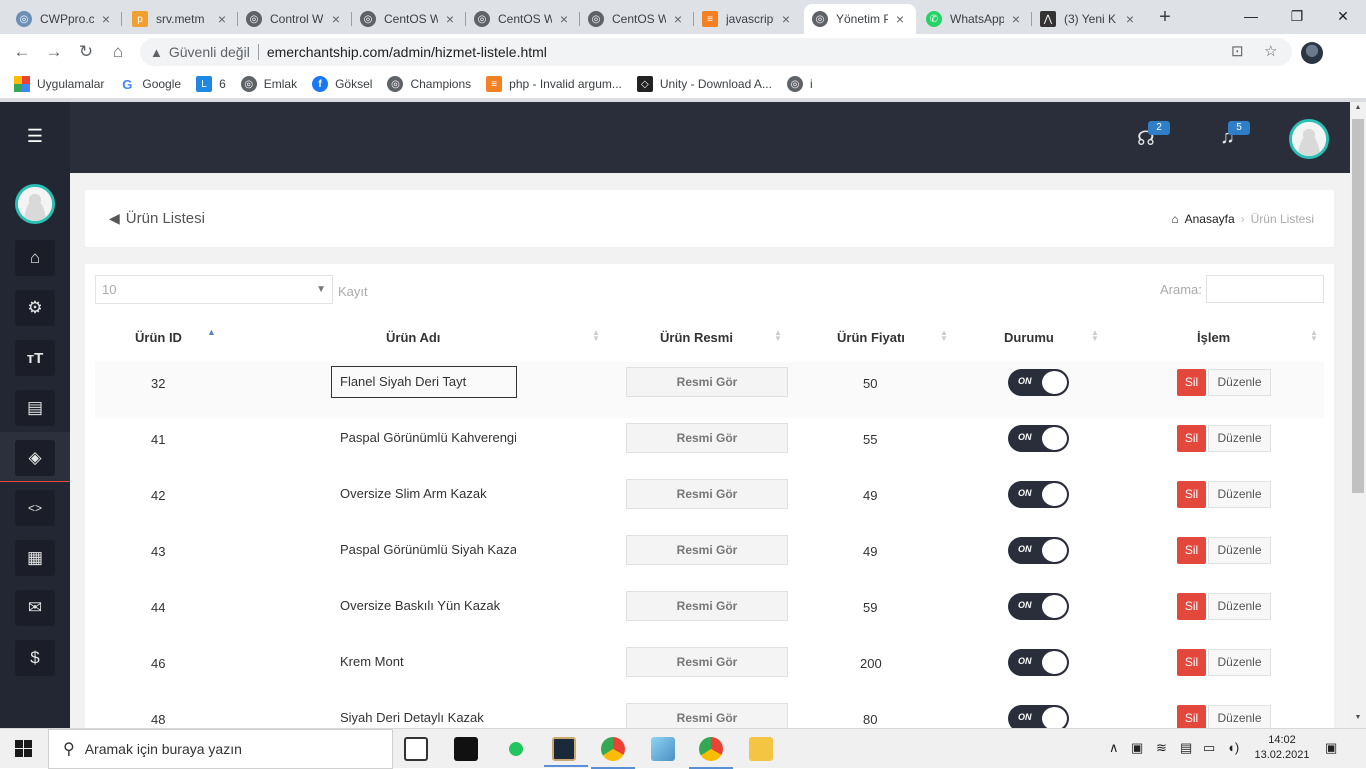  Describe the element at coordinates (1114, 748) in the screenshot. I see `tray-chevron-up-icon: ∧` at that location.